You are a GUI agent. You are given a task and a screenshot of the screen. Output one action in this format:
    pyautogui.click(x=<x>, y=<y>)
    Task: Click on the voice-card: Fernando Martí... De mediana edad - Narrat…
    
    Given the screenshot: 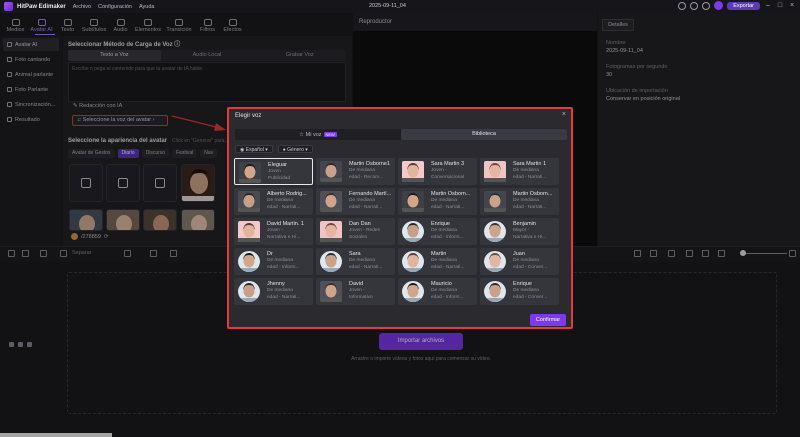 What is the action you would take?
    pyautogui.click(x=355, y=201)
    